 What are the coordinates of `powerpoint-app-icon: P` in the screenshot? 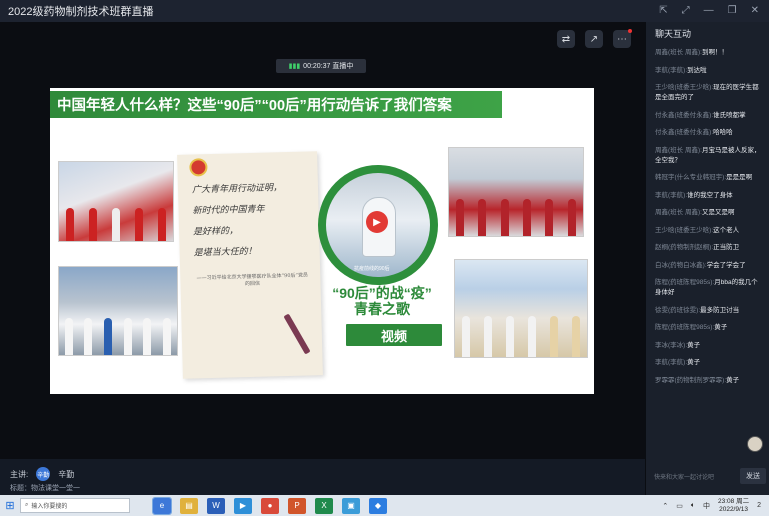 It's located at (297, 505).